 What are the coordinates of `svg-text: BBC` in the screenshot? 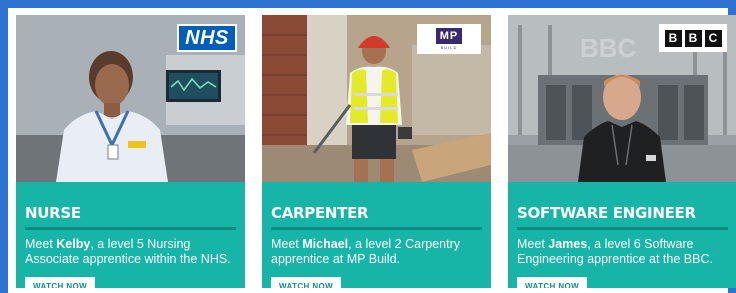 It's located at (608, 48).